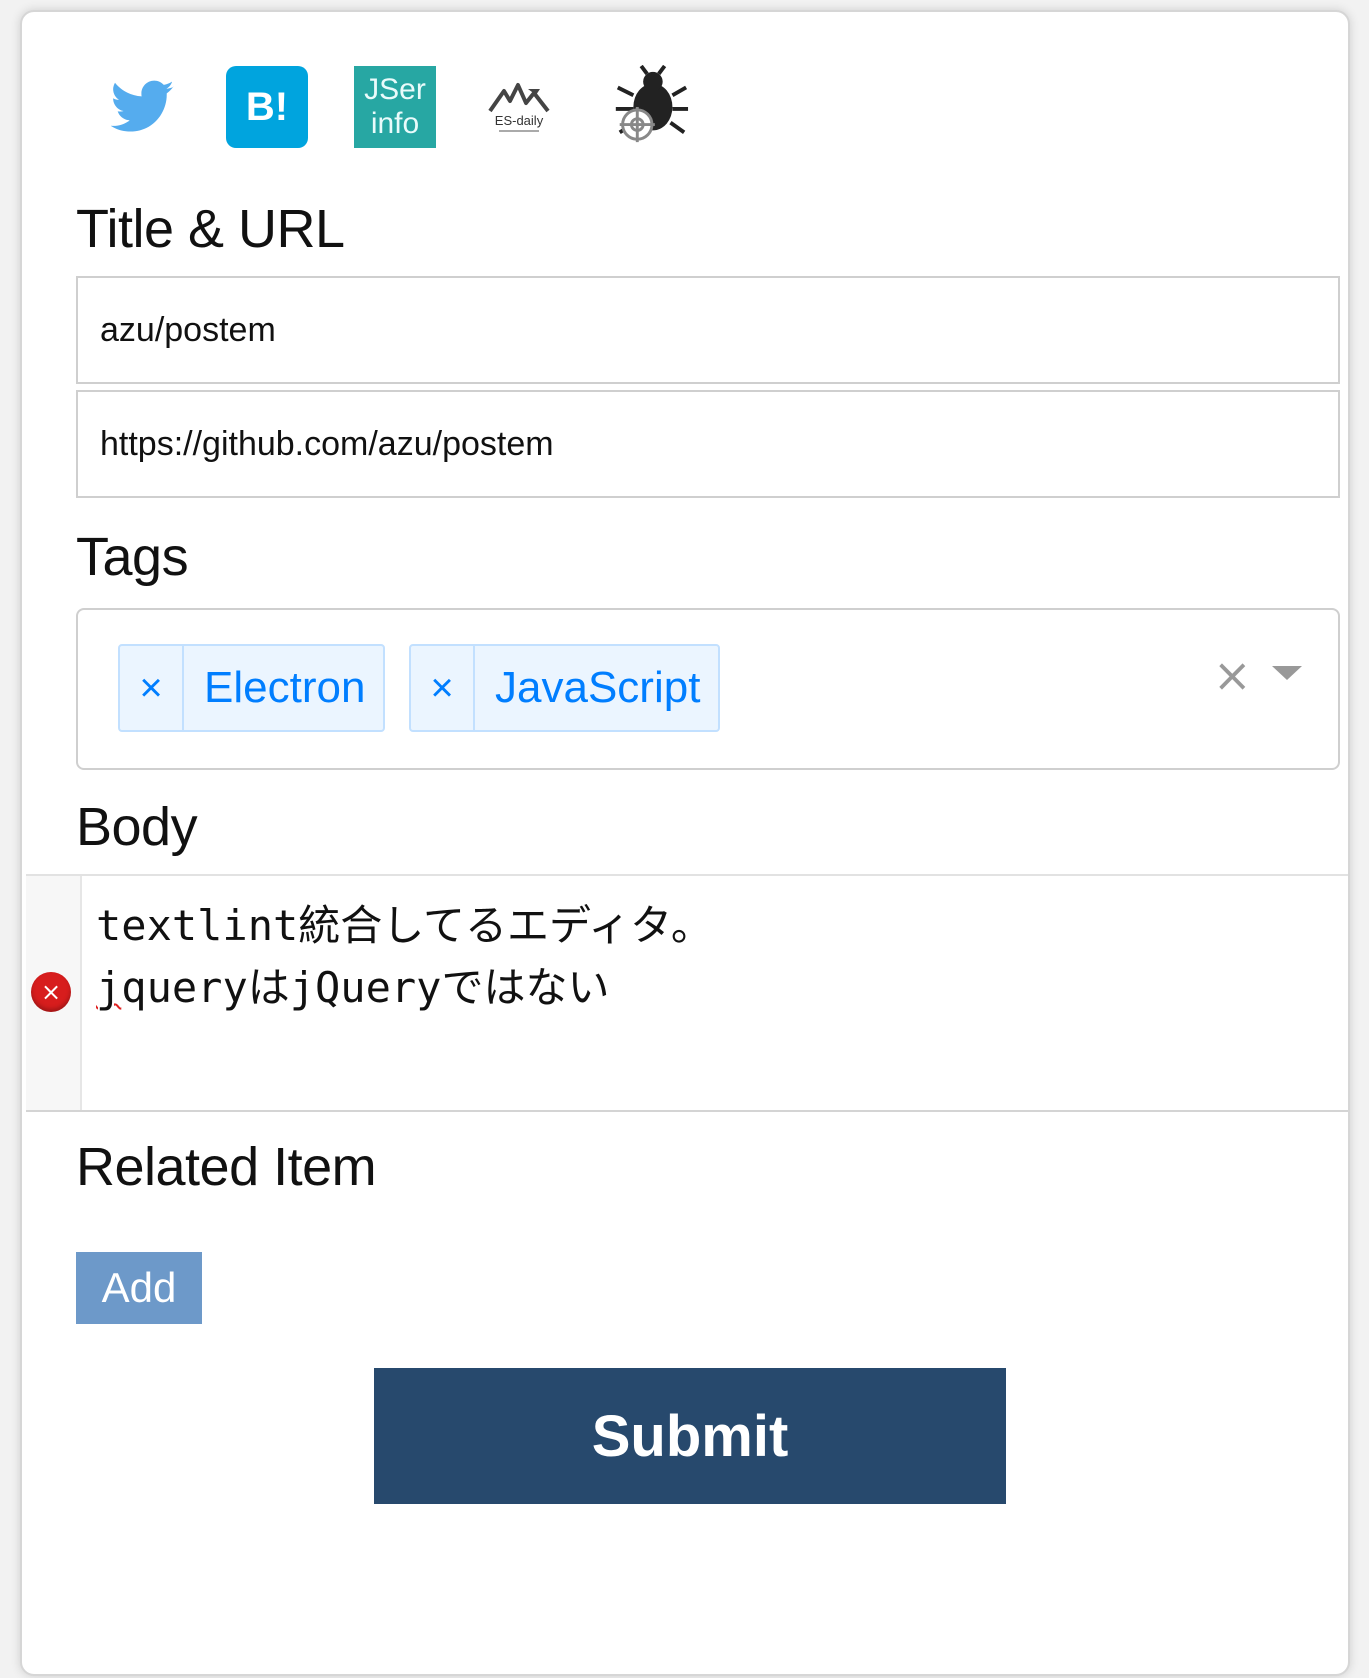 This screenshot has height=1678, width=1369. What do you see at coordinates (708, 444) in the screenshot?
I see `url-input` at bounding box center [708, 444].